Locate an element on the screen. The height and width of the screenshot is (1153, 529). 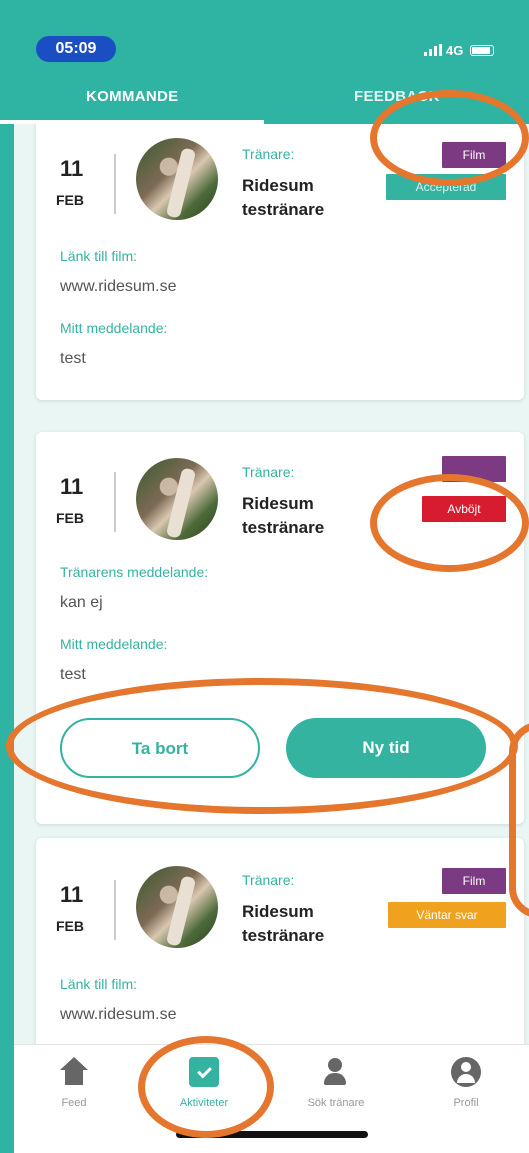
nav-feed: Feed is located at coordinates (74, 1083).